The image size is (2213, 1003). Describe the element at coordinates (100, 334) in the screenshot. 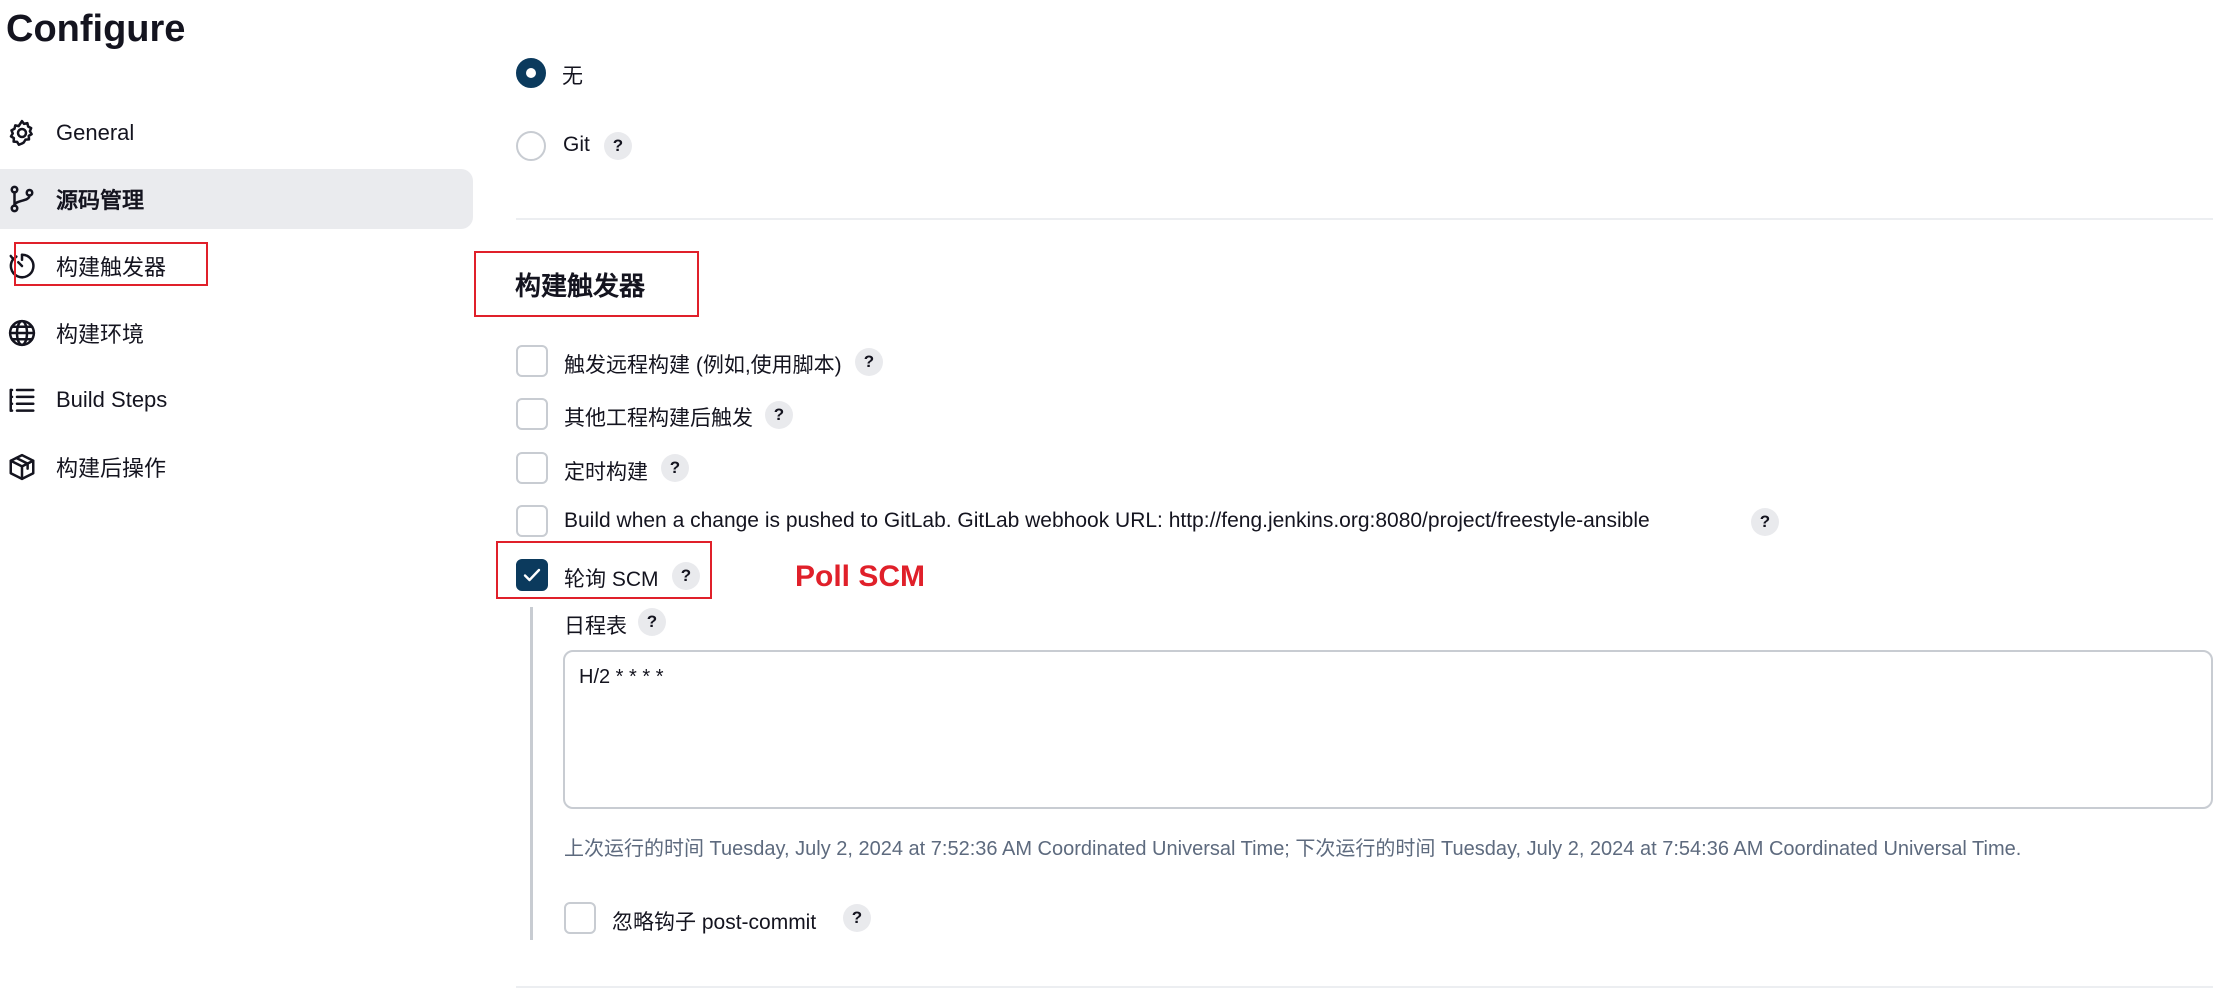

I see `sidebar-item-label: 构建环境` at that location.